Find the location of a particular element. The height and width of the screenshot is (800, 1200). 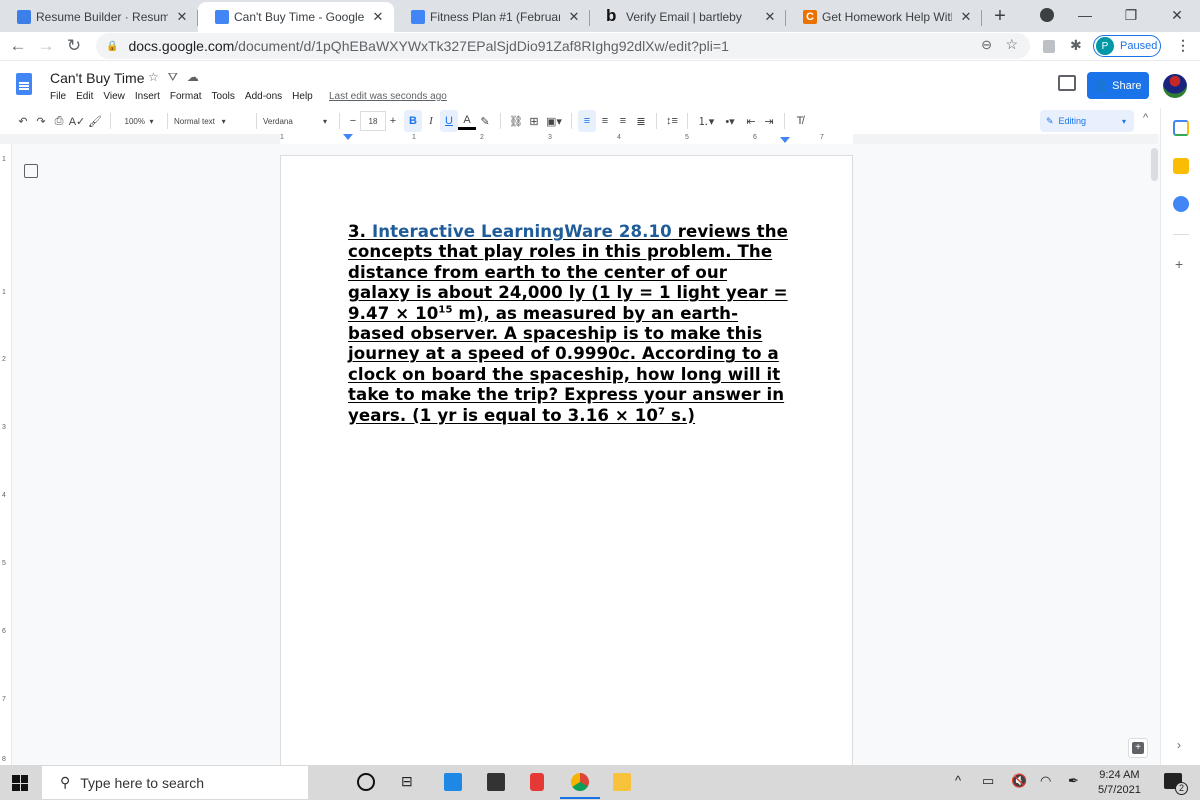

link-icon: ⛓ is located at coordinates (516, 121).